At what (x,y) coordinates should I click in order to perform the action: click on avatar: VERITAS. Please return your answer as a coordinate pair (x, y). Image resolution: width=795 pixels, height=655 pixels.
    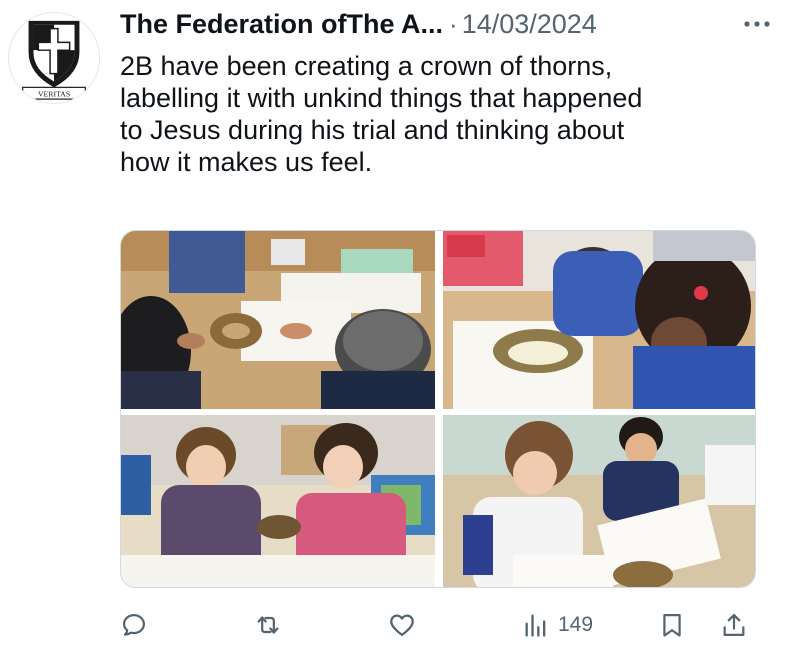
    Looking at the image, I should click on (54, 58).